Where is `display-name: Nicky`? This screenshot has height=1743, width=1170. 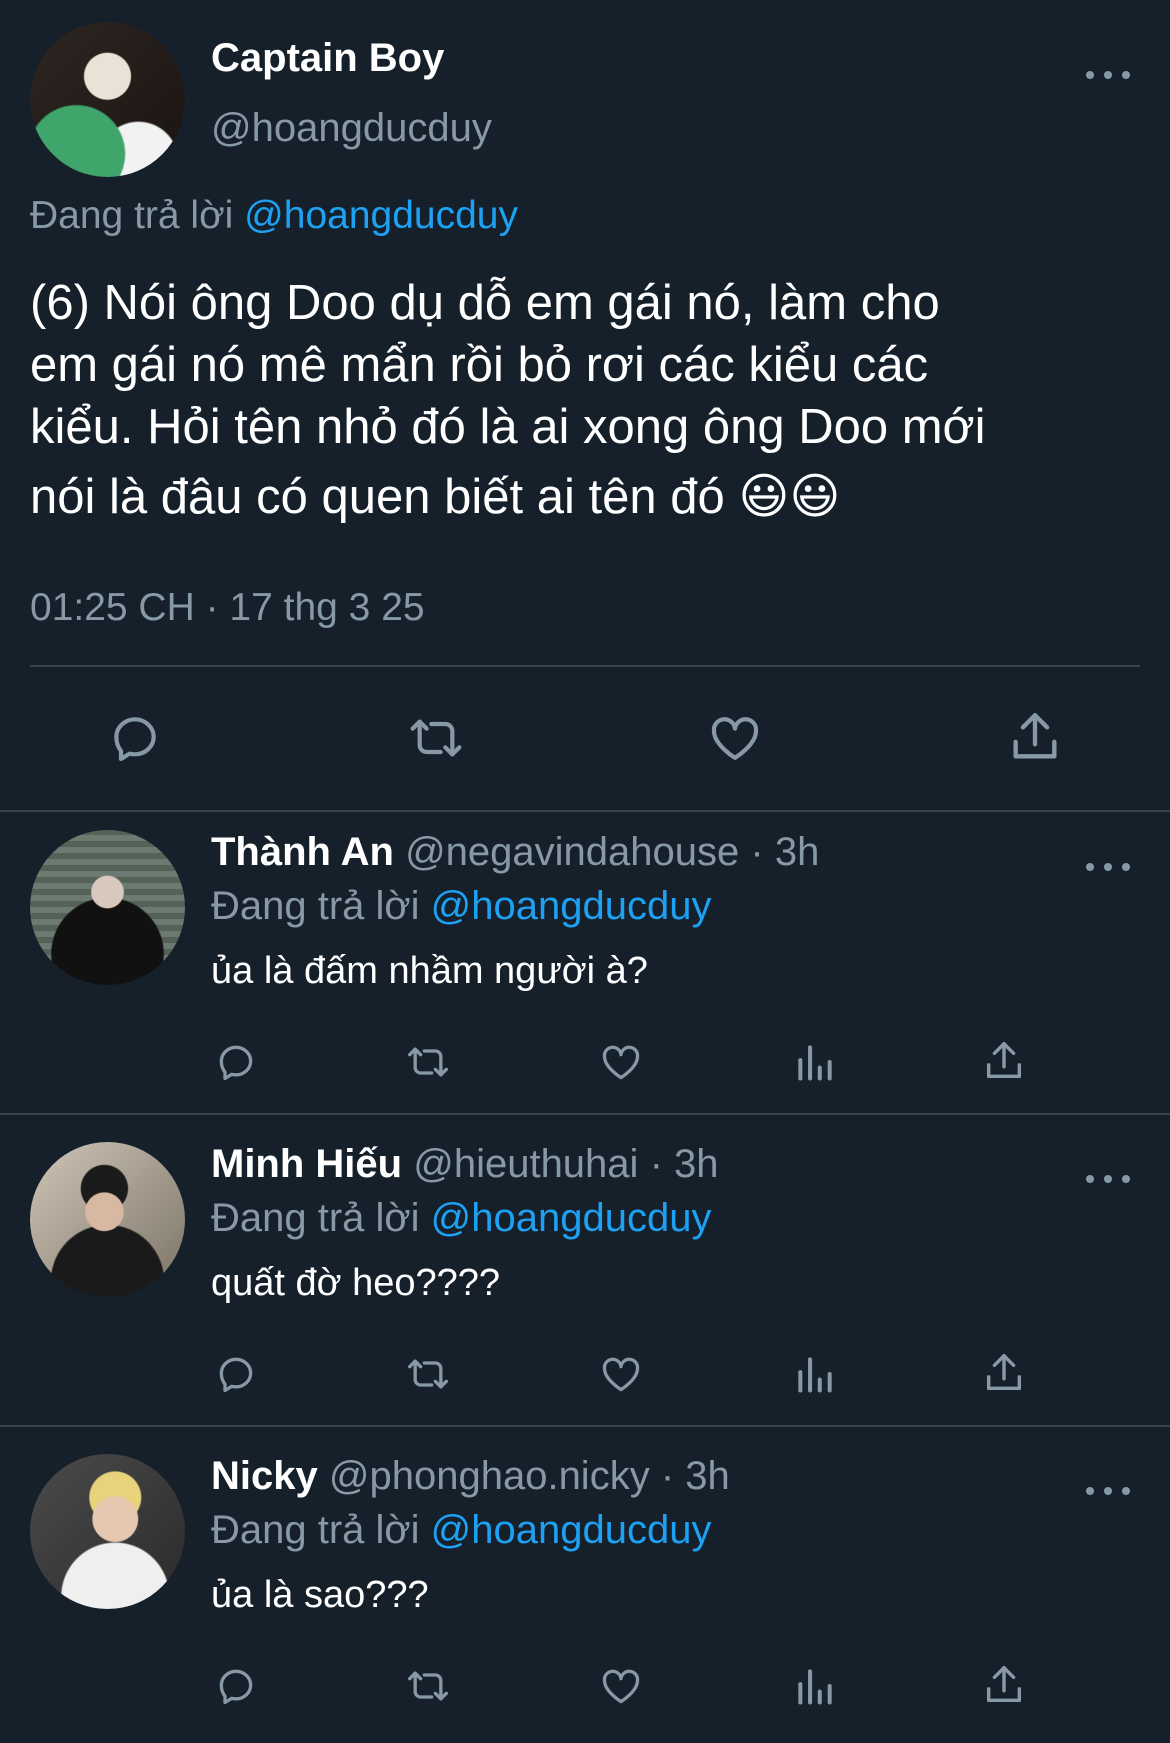 display-name: Nicky is located at coordinates (264, 1476).